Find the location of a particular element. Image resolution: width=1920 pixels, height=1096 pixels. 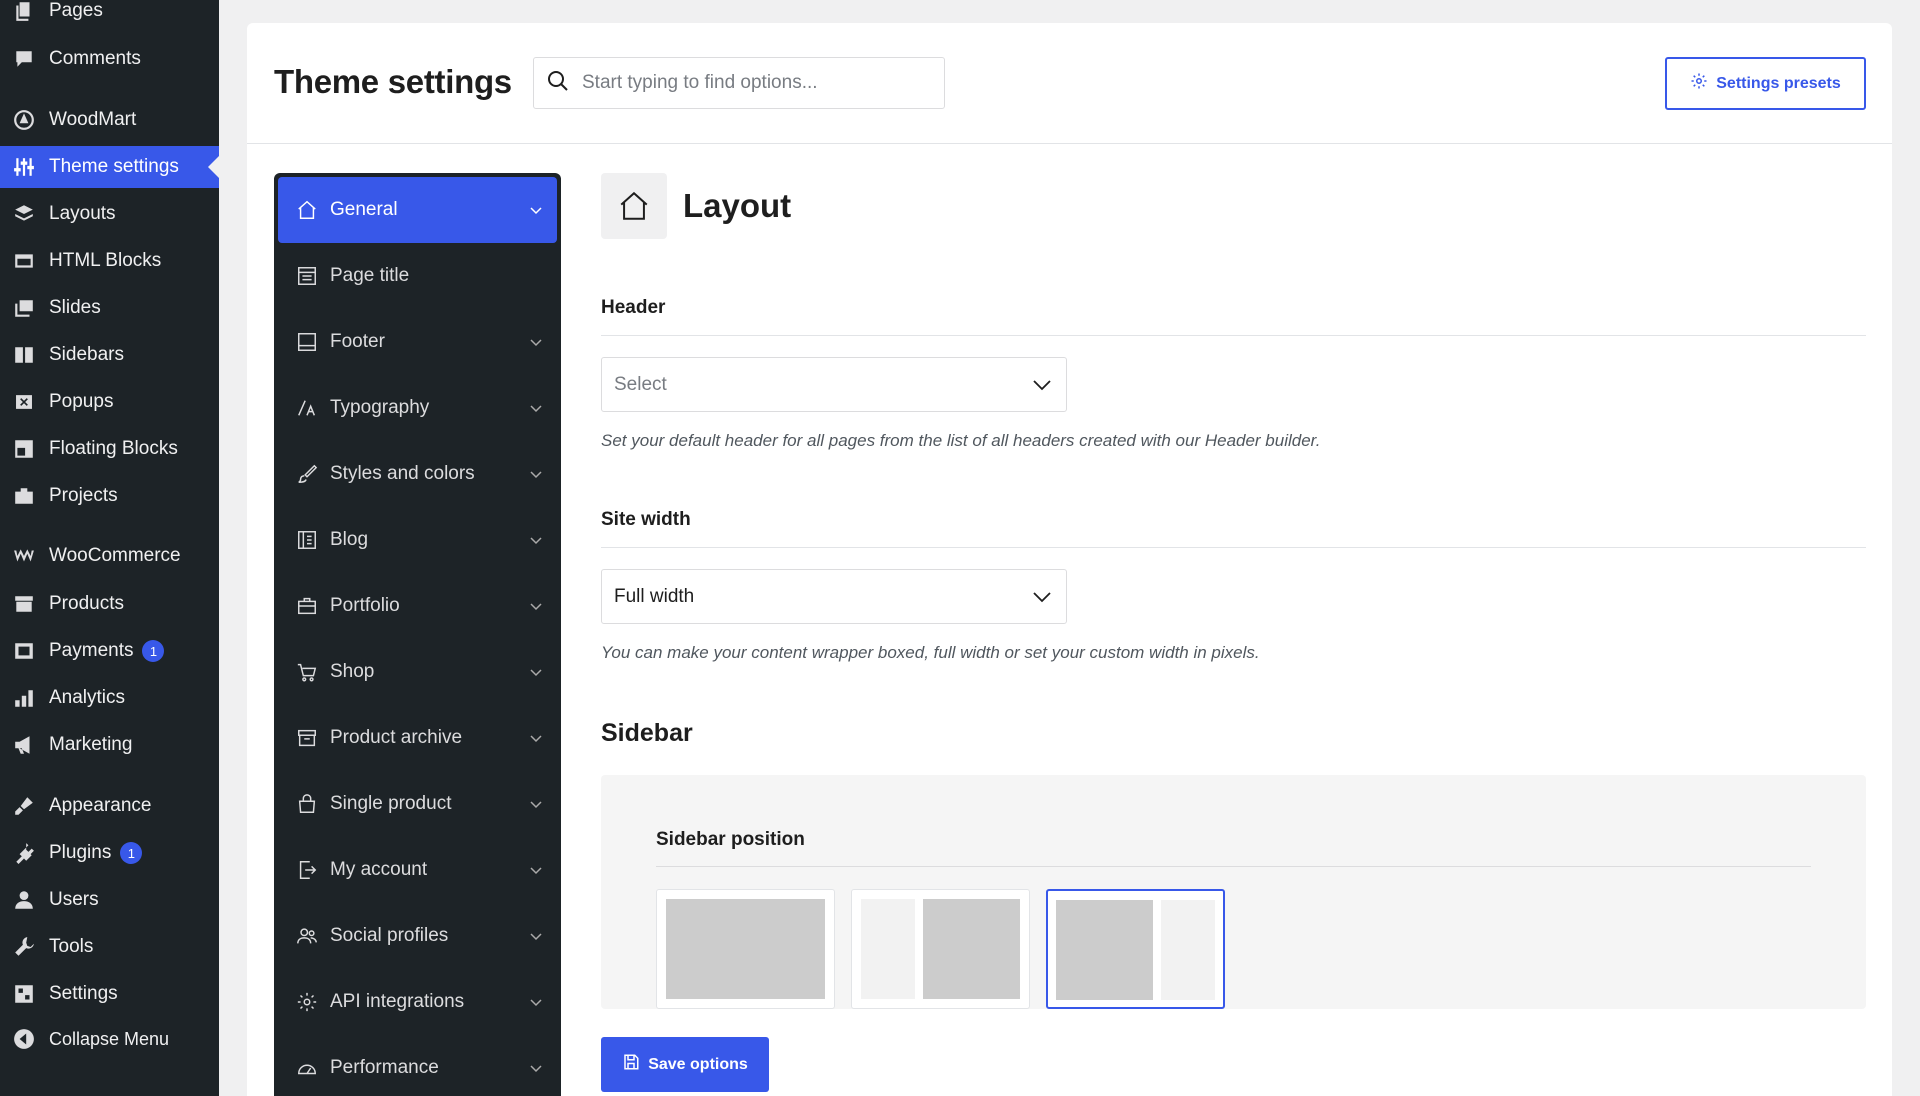

menu-item-label: Projects is located at coordinates (83, 495).